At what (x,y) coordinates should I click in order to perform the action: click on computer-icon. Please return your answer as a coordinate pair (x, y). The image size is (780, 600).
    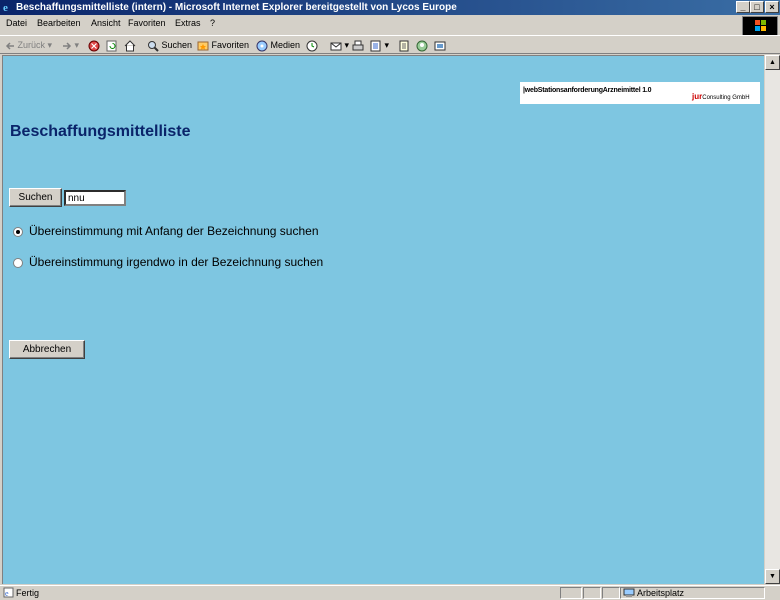
    Looking at the image, I should click on (629, 592).